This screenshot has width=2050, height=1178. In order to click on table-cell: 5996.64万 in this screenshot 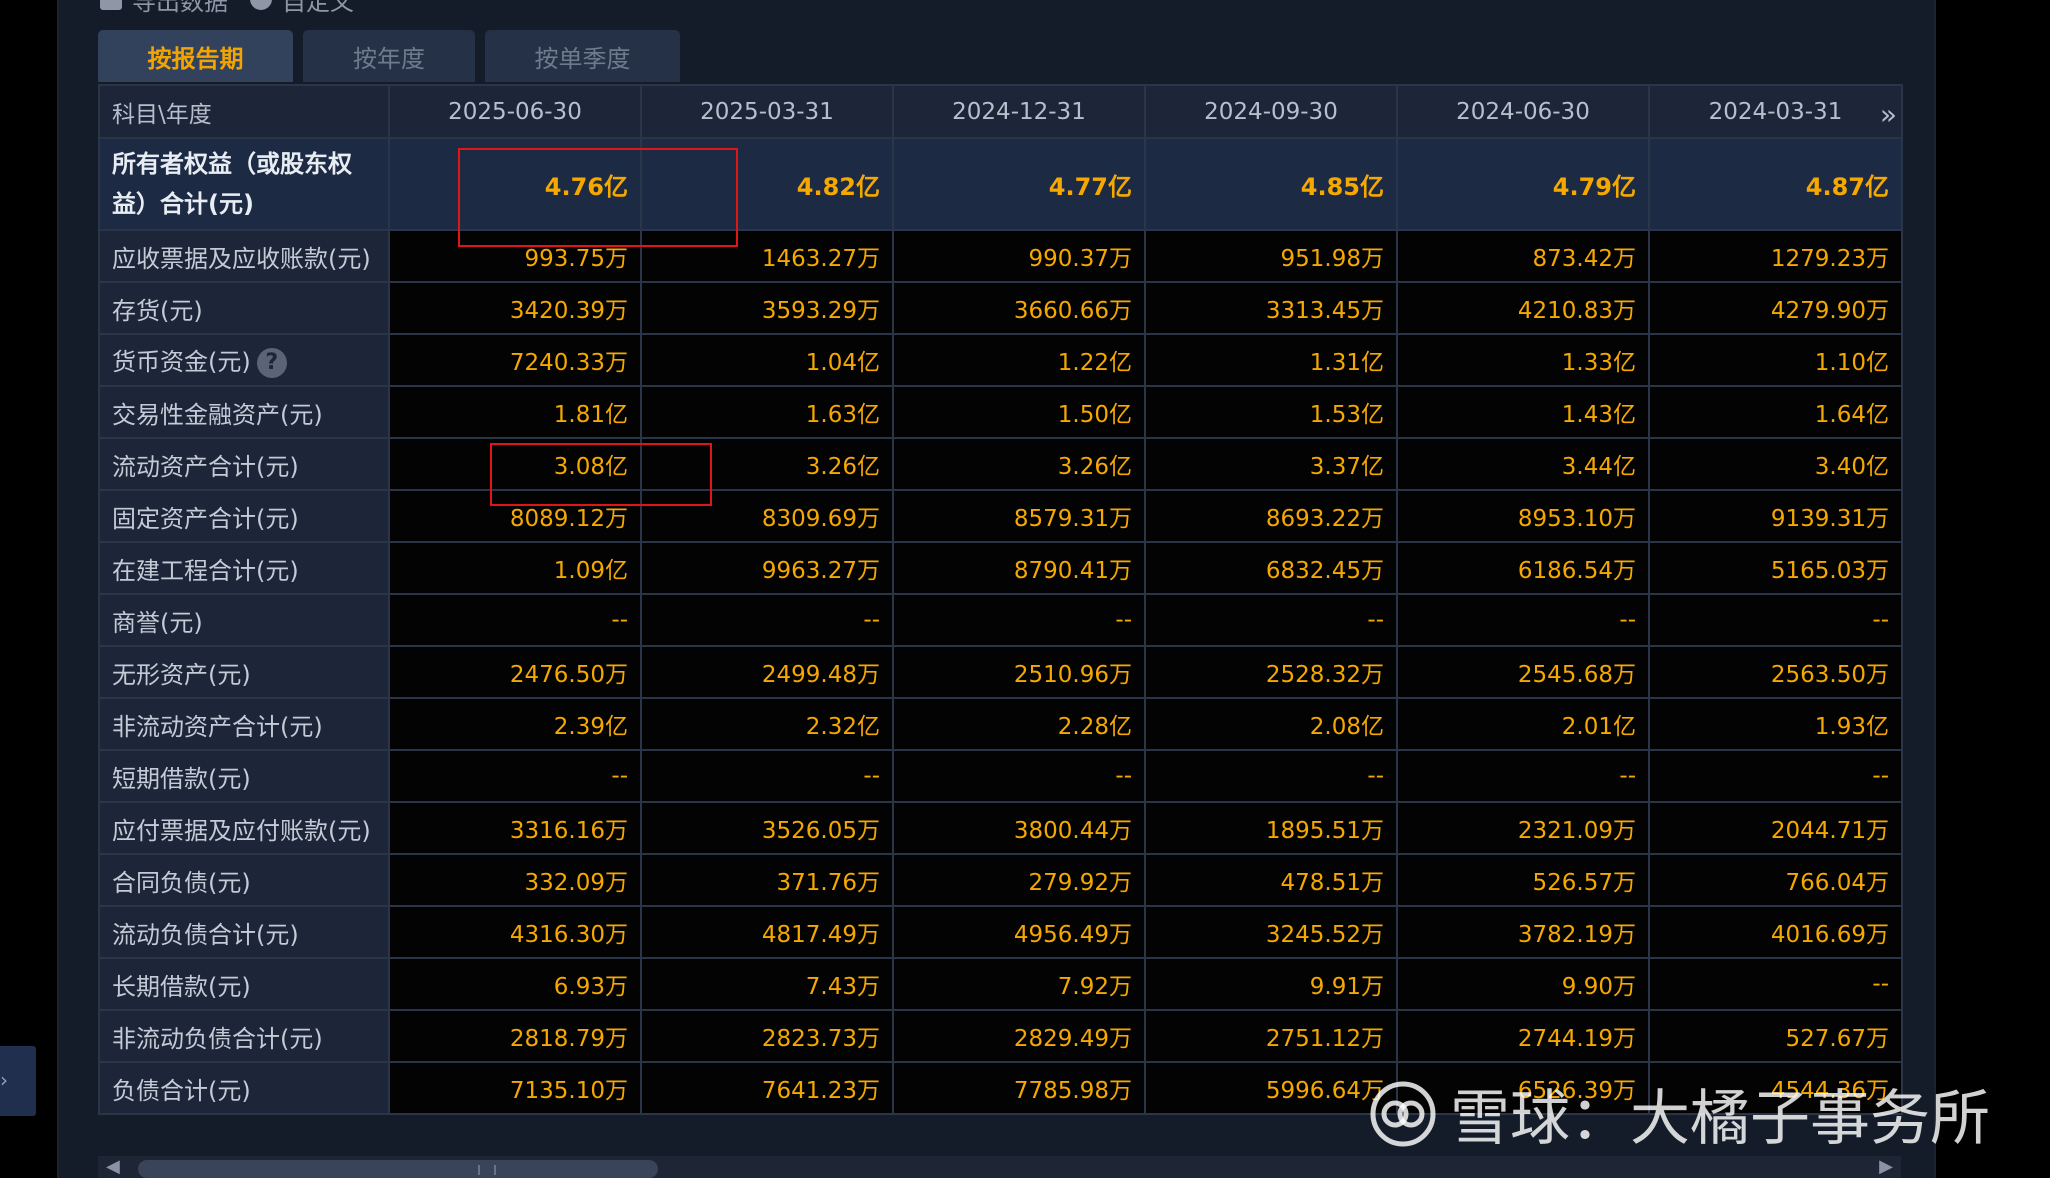, I will do `click(1271, 1088)`.